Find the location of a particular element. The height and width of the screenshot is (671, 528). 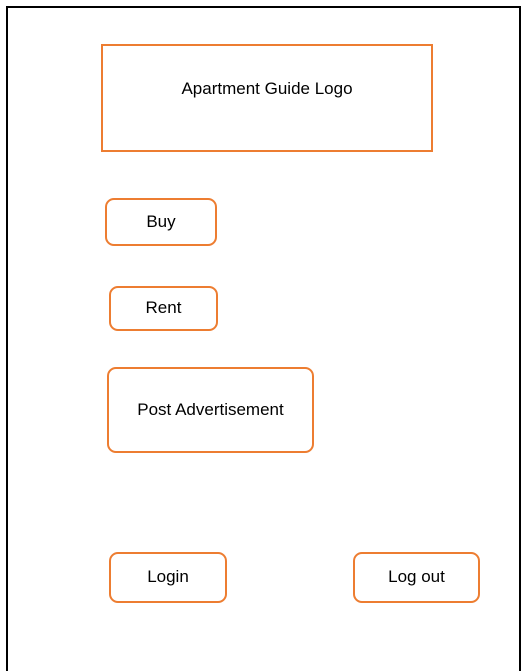

login-button: Login is located at coordinates (168, 577).